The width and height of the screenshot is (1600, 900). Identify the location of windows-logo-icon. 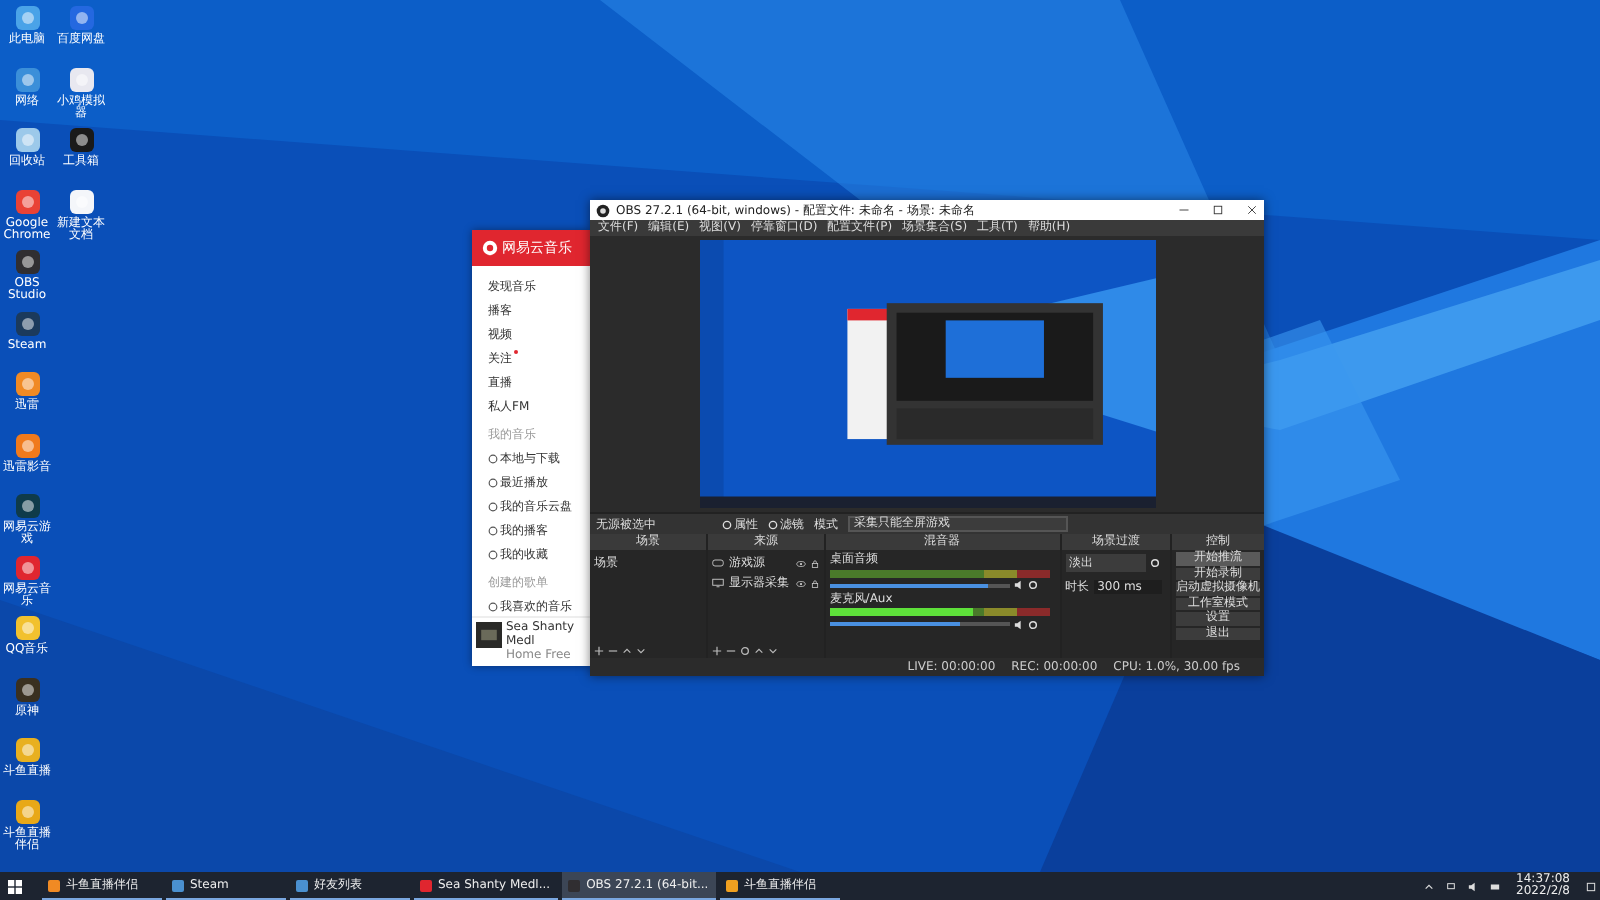
(15, 886).